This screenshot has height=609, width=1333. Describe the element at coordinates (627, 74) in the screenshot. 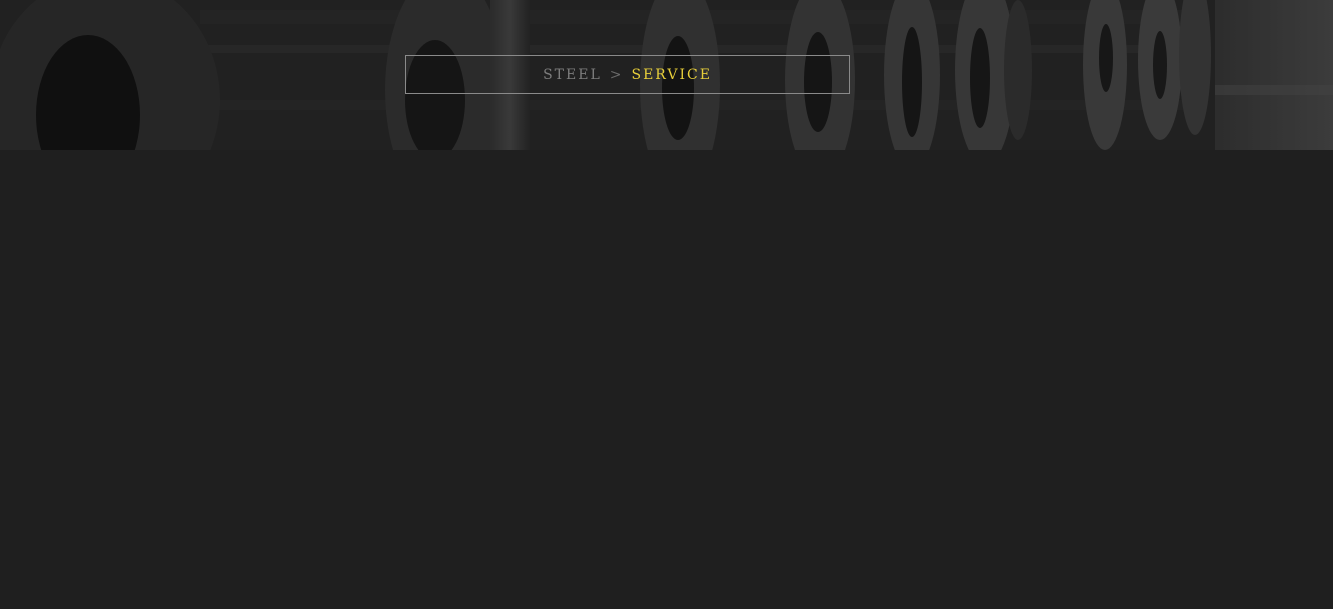

I see `breadcrumb: STEEL > SERVICE` at that location.